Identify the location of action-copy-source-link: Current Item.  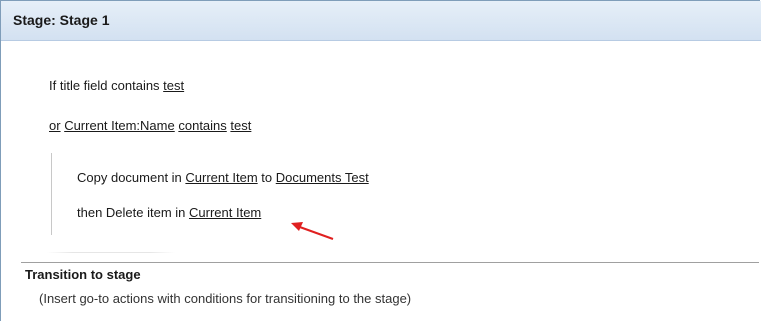
(221, 177).